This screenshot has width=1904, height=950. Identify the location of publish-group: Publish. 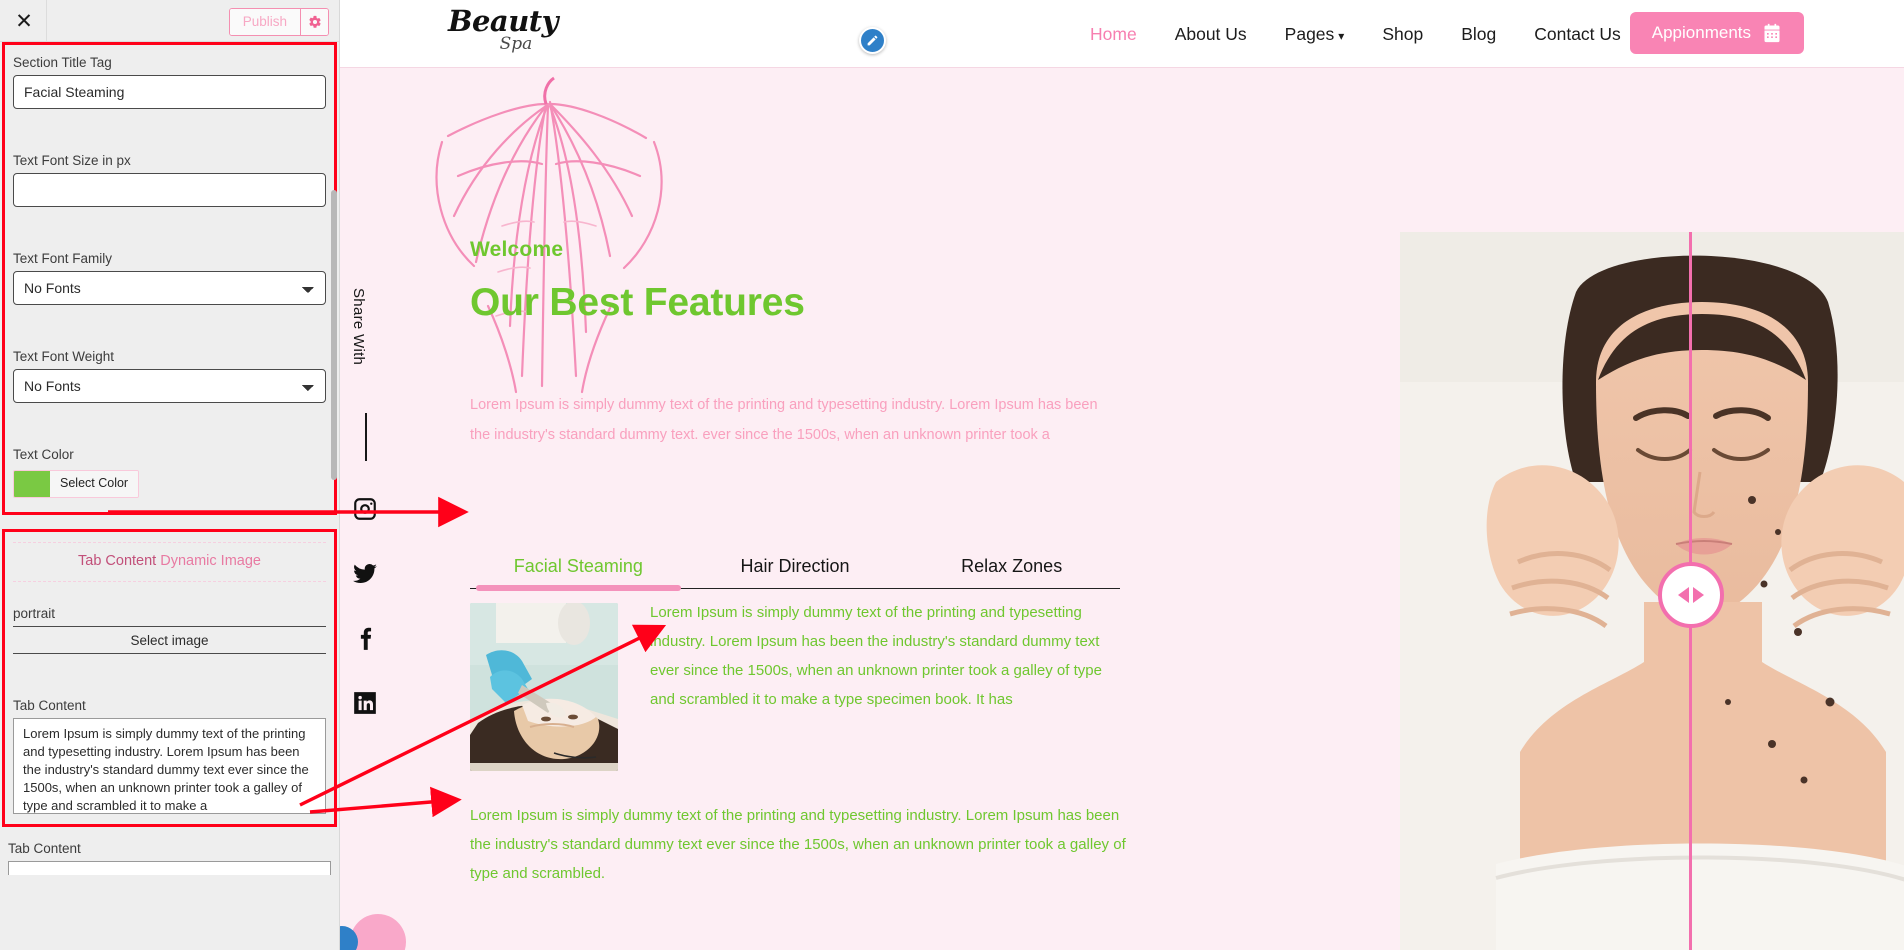
(278, 22).